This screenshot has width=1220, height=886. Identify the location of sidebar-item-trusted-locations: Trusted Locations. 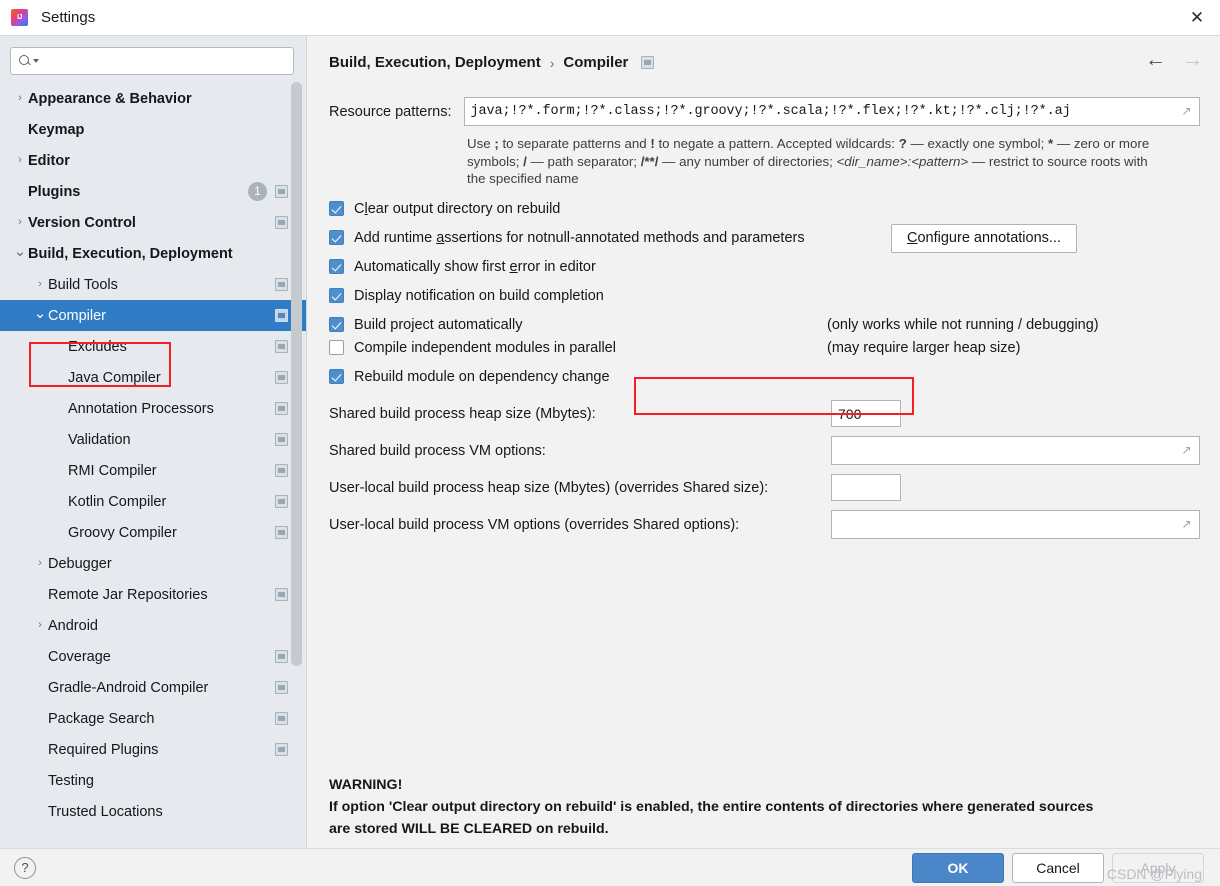
(153, 811).